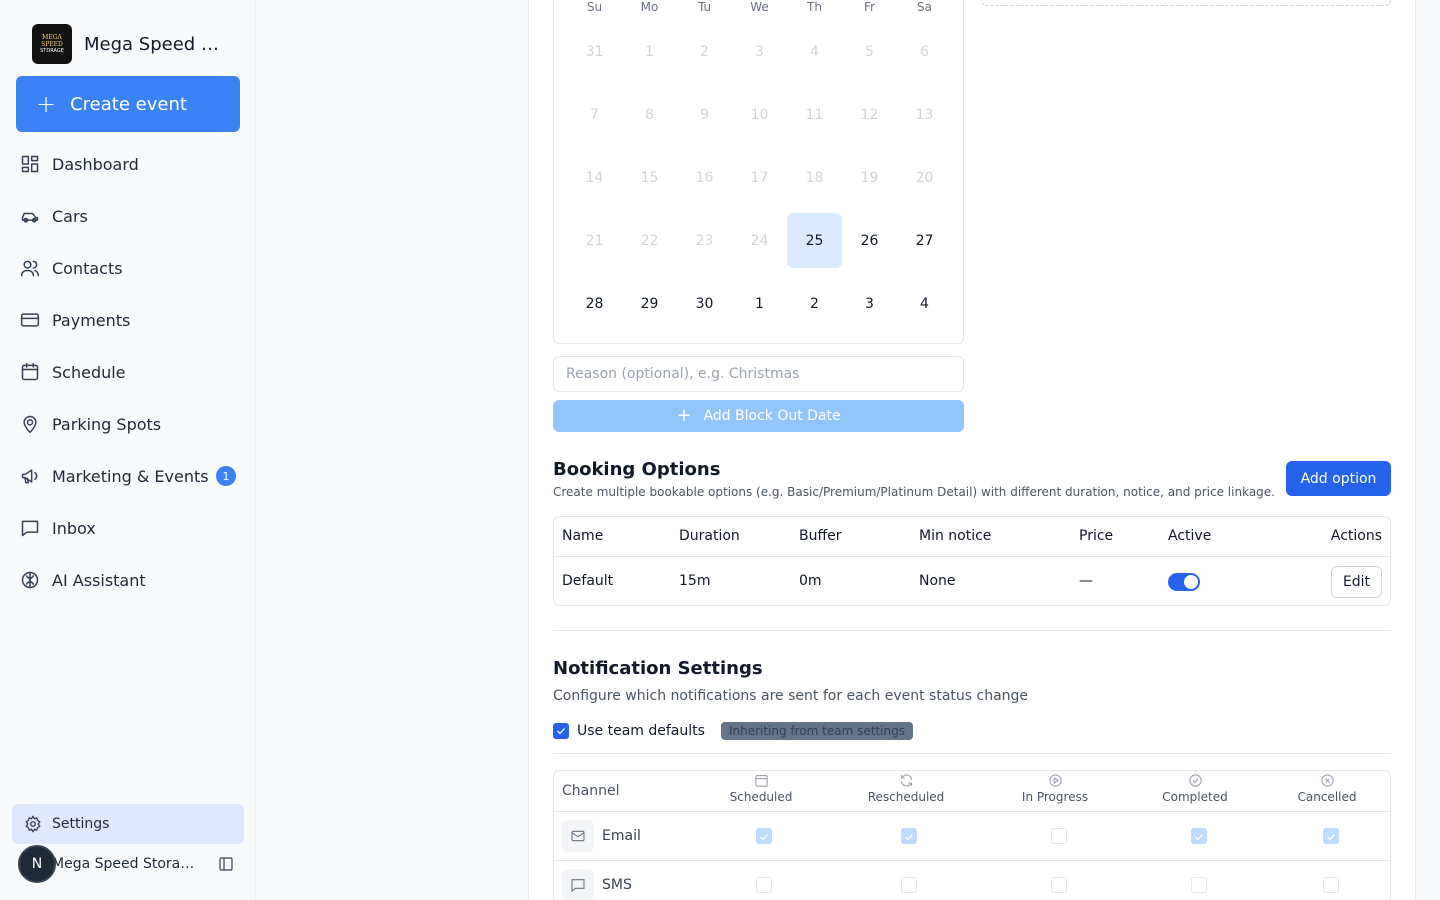 The image size is (1440, 900). I want to click on check-icon, so click(561, 731).